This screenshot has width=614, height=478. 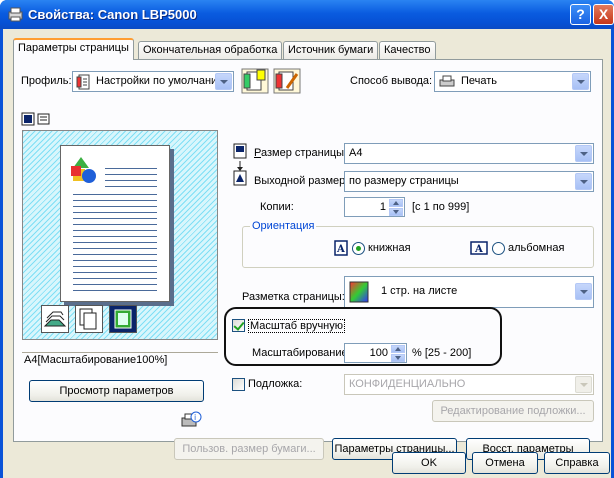 I want to click on watermark-label: Подложка:, so click(x=275, y=384).